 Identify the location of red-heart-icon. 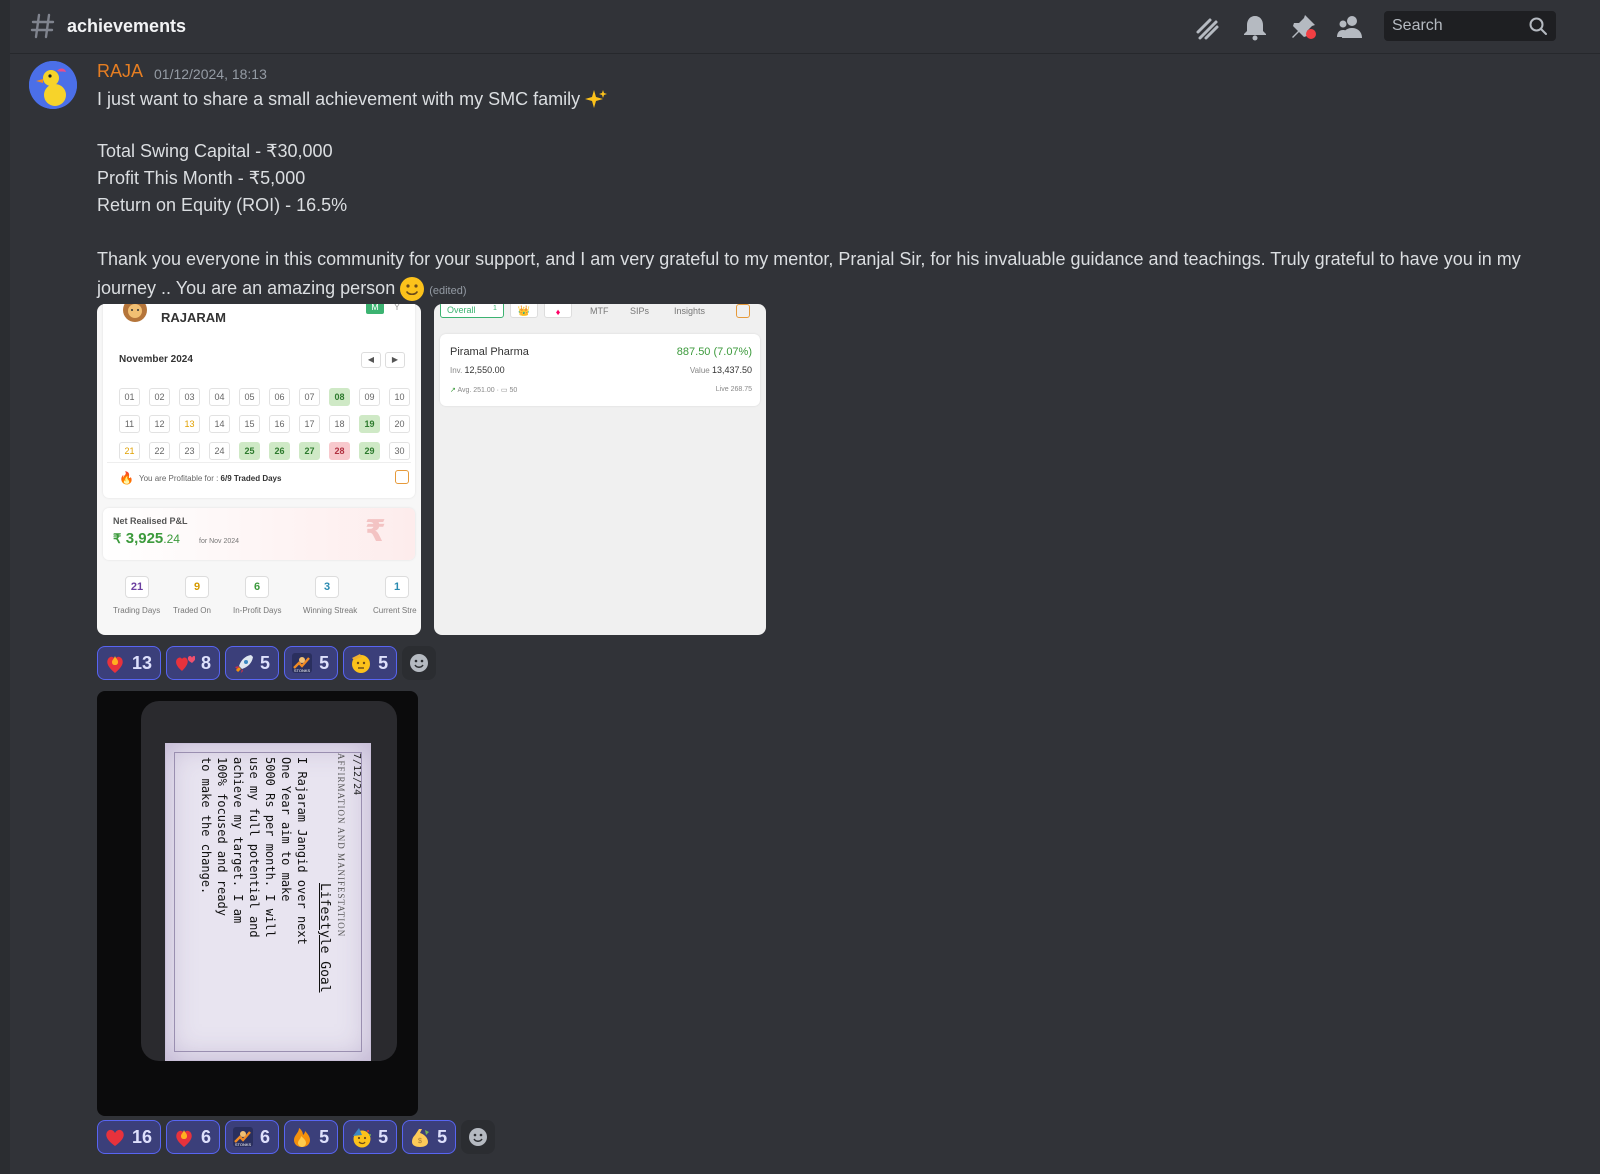
(115, 1137).